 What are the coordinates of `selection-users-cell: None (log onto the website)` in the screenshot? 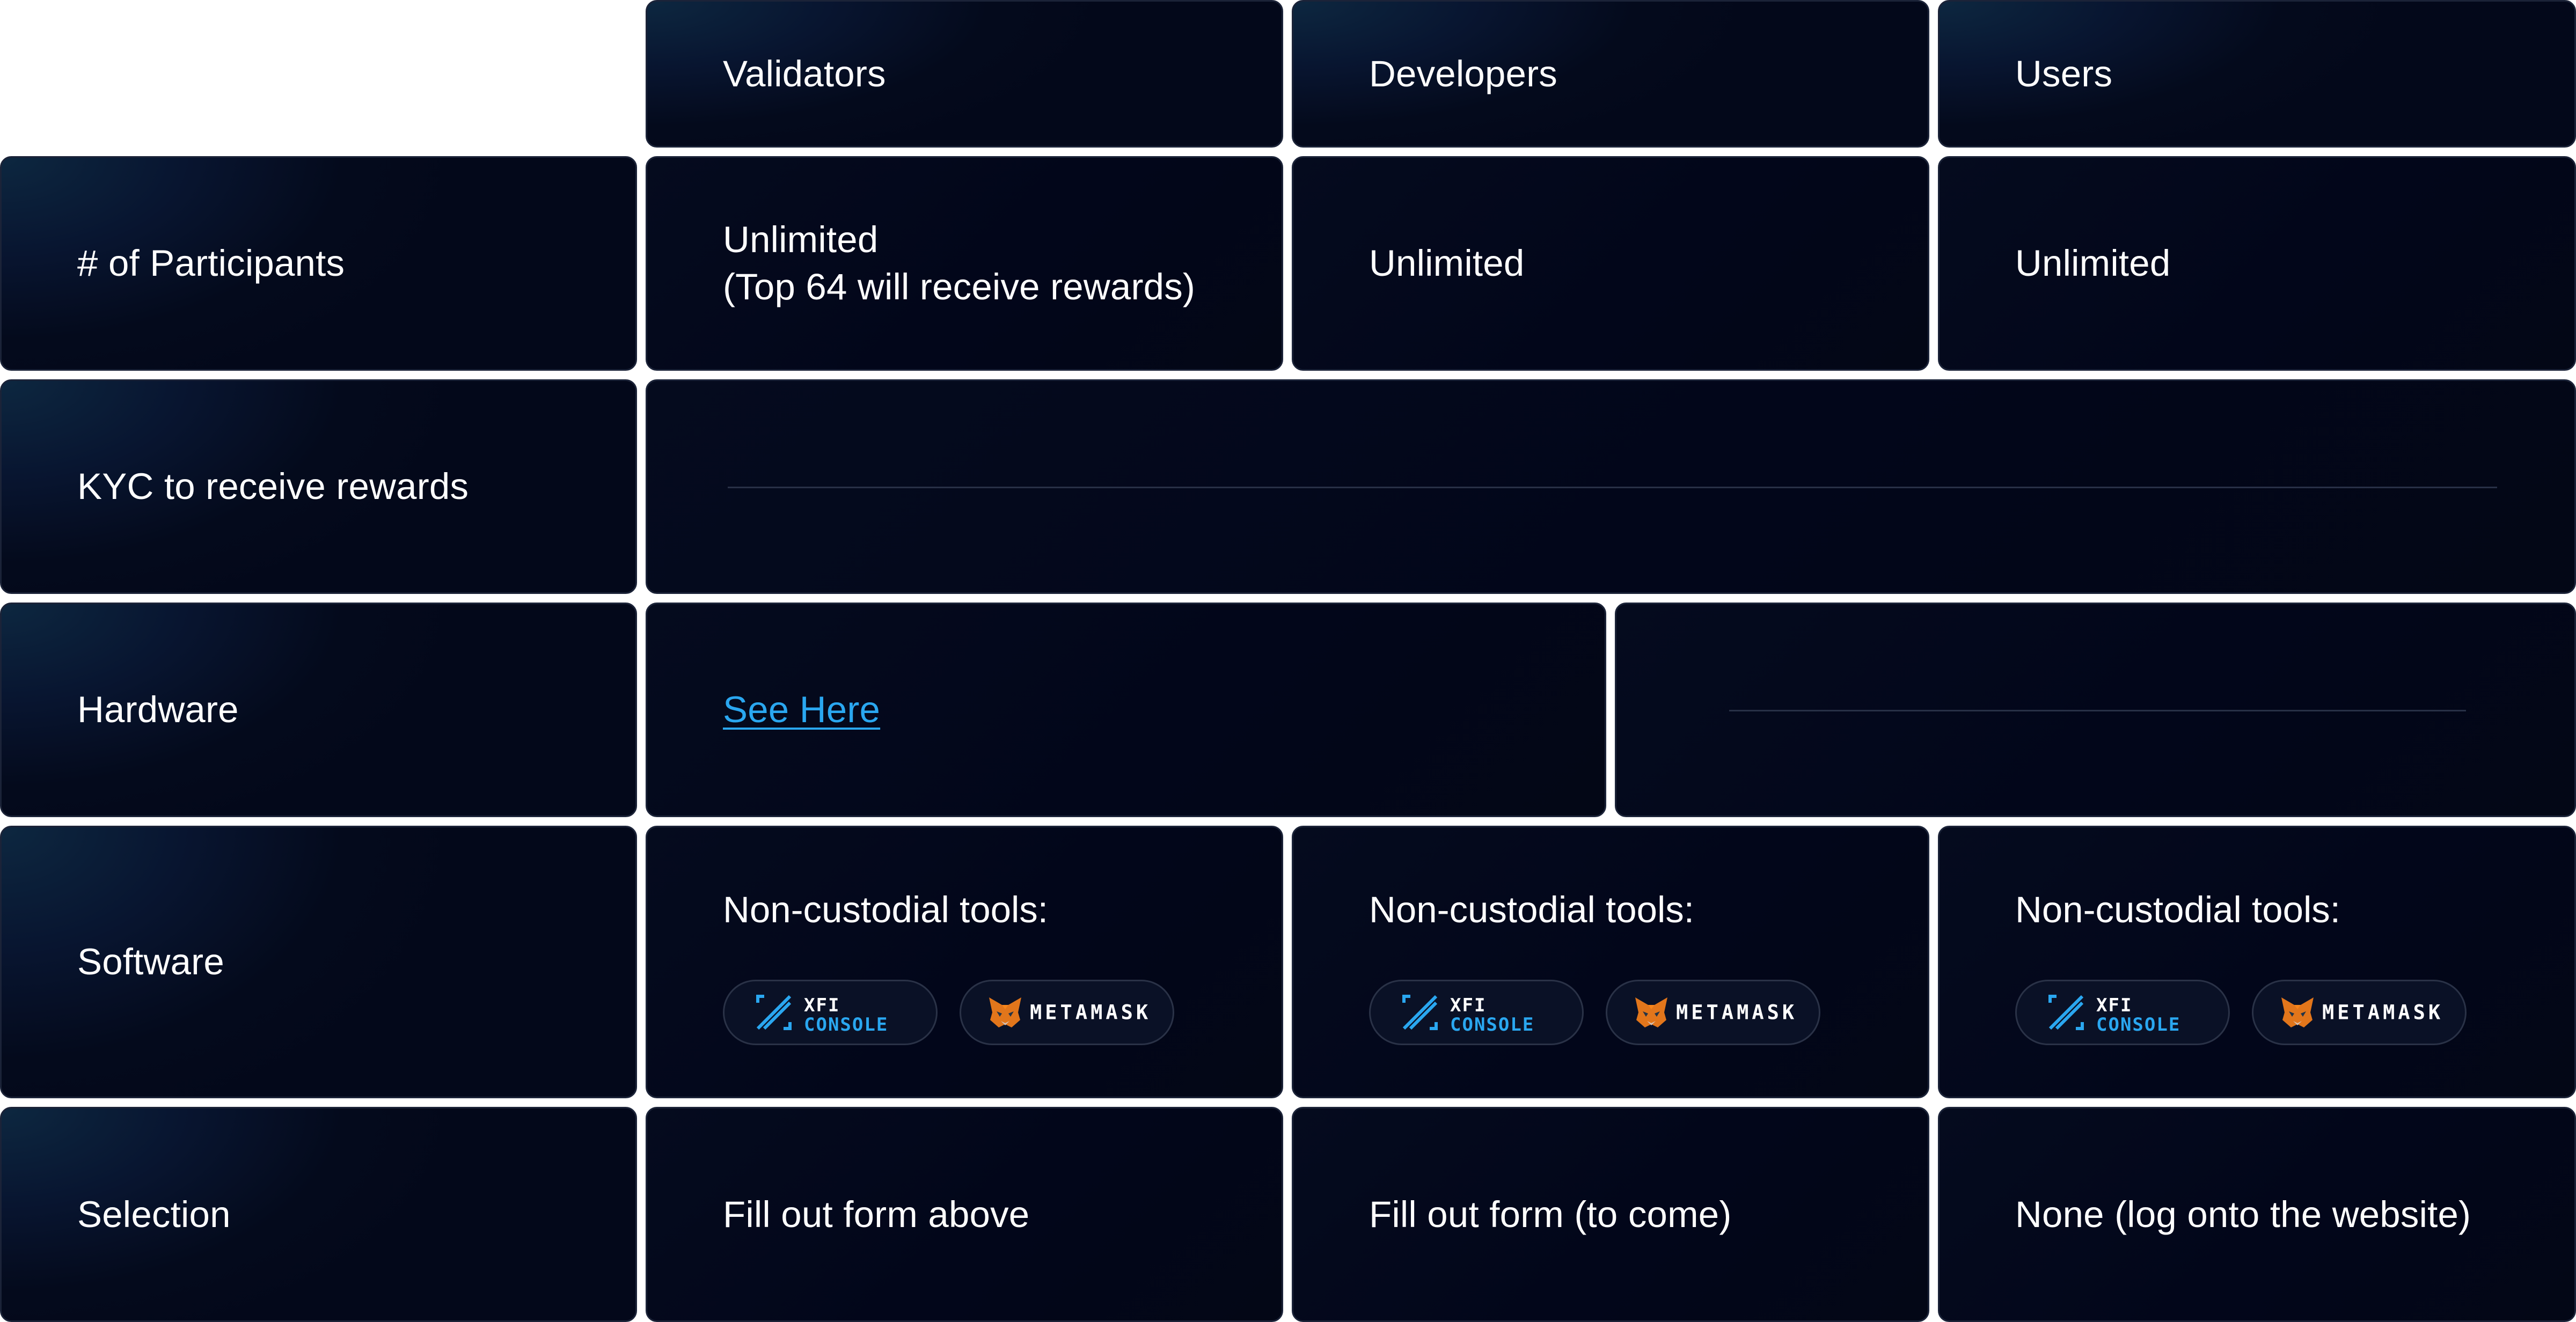 It's located at (2257, 1214).